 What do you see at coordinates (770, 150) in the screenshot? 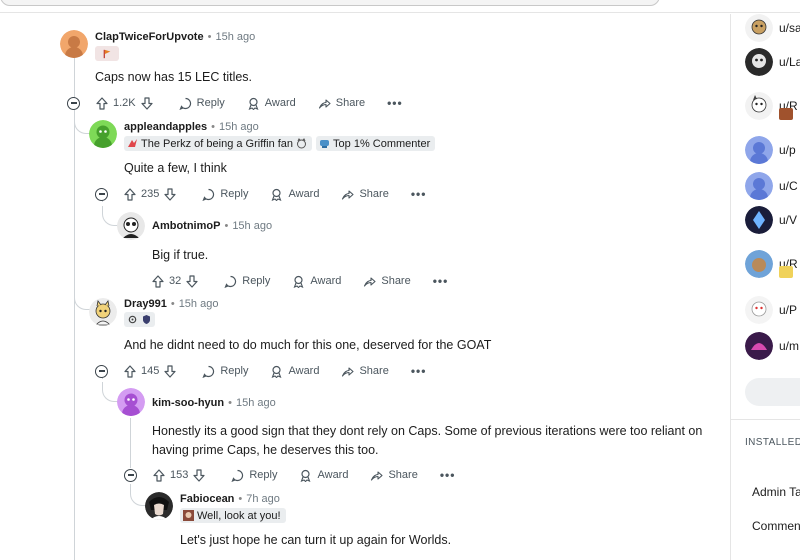
I see `sidebar-user: u/p` at bounding box center [770, 150].